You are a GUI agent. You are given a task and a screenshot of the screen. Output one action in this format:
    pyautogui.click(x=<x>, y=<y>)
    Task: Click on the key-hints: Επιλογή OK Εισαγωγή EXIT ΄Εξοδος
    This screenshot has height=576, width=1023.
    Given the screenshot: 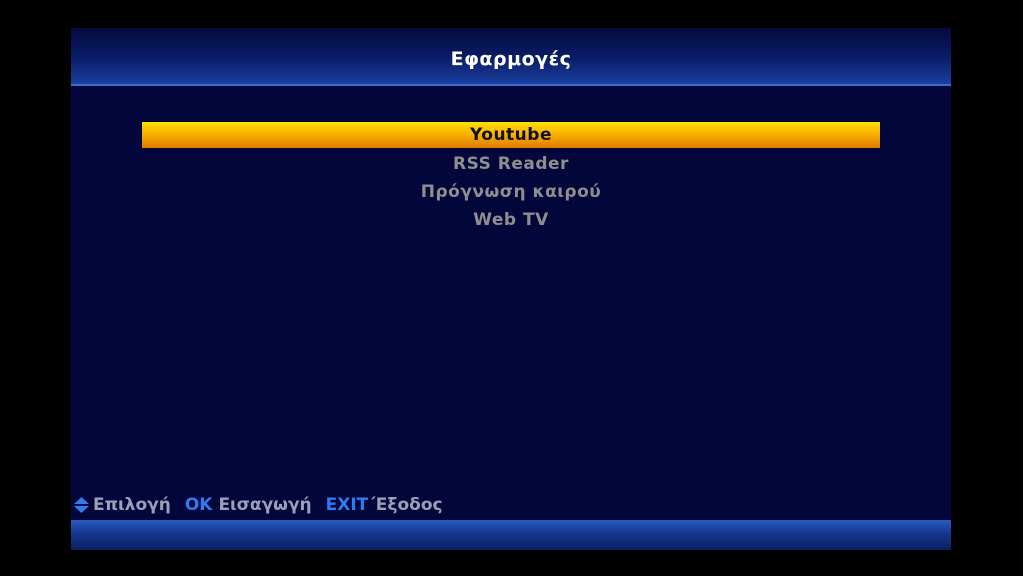 What is the action you would take?
    pyautogui.click(x=265, y=505)
    